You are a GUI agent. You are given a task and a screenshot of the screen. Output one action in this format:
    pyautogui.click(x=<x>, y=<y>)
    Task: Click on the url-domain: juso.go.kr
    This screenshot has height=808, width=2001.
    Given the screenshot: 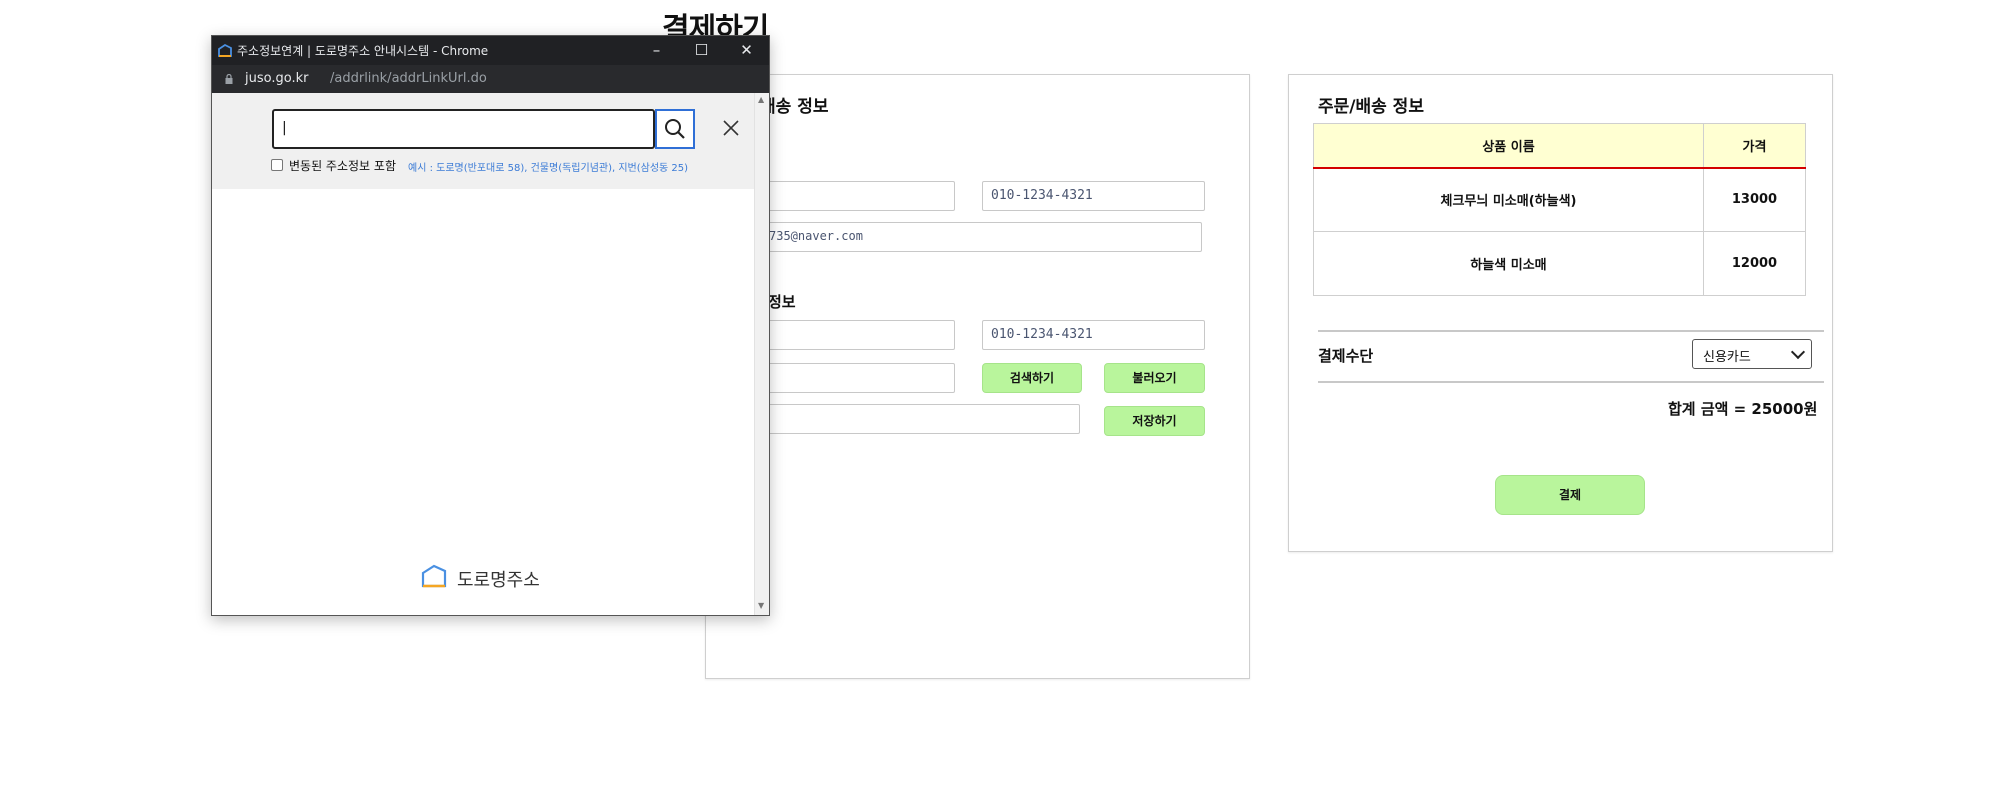 What is the action you would take?
    pyautogui.click(x=277, y=78)
    